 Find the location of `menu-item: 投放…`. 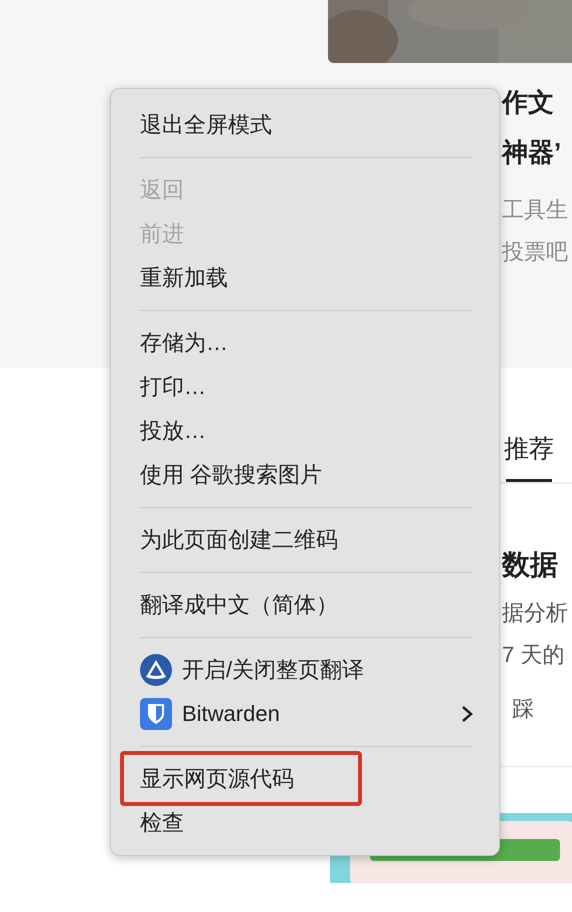

menu-item: 投放… is located at coordinates (305, 431).